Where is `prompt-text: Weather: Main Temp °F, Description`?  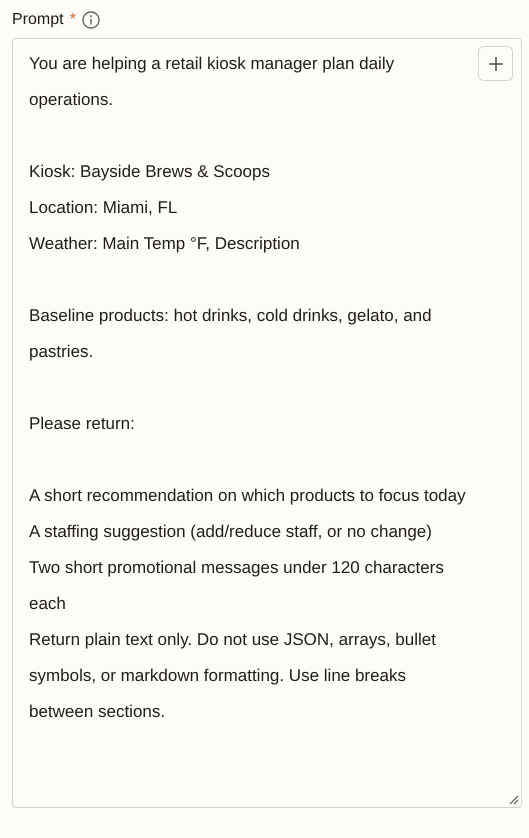 prompt-text: Weather: Main Temp °F, Description is located at coordinates (165, 244).